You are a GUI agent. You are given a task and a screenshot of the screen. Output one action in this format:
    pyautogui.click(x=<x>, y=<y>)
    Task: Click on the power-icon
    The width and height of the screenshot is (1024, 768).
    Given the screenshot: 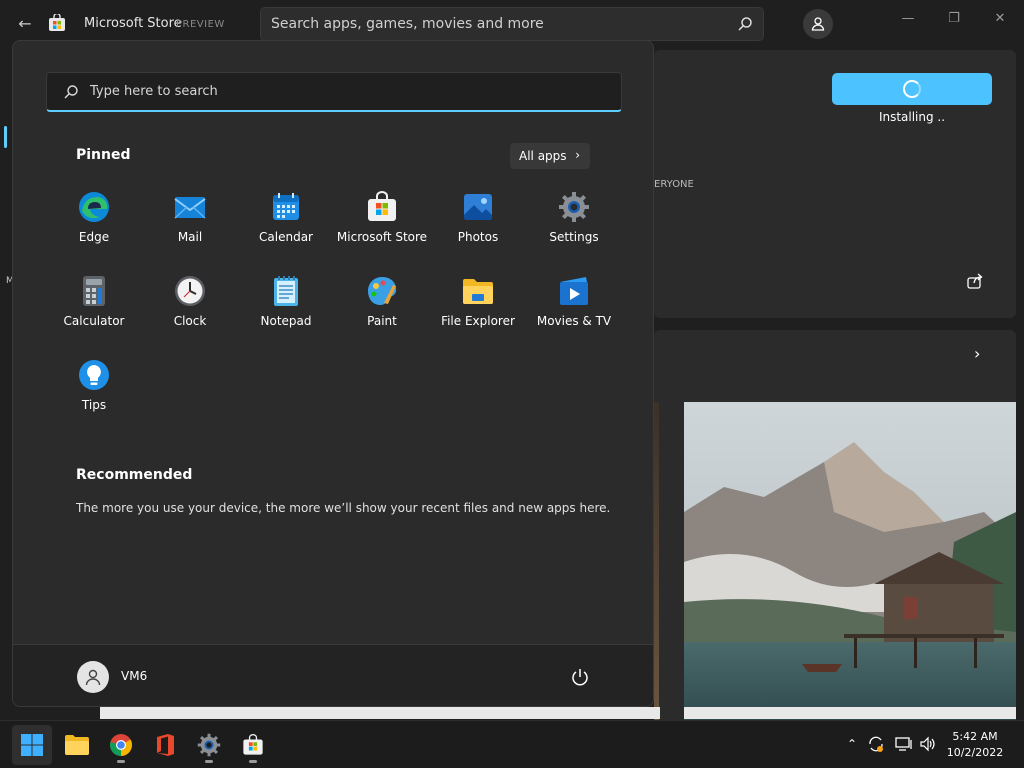 What is the action you would take?
    pyautogui.click(x=580, y=677)
    